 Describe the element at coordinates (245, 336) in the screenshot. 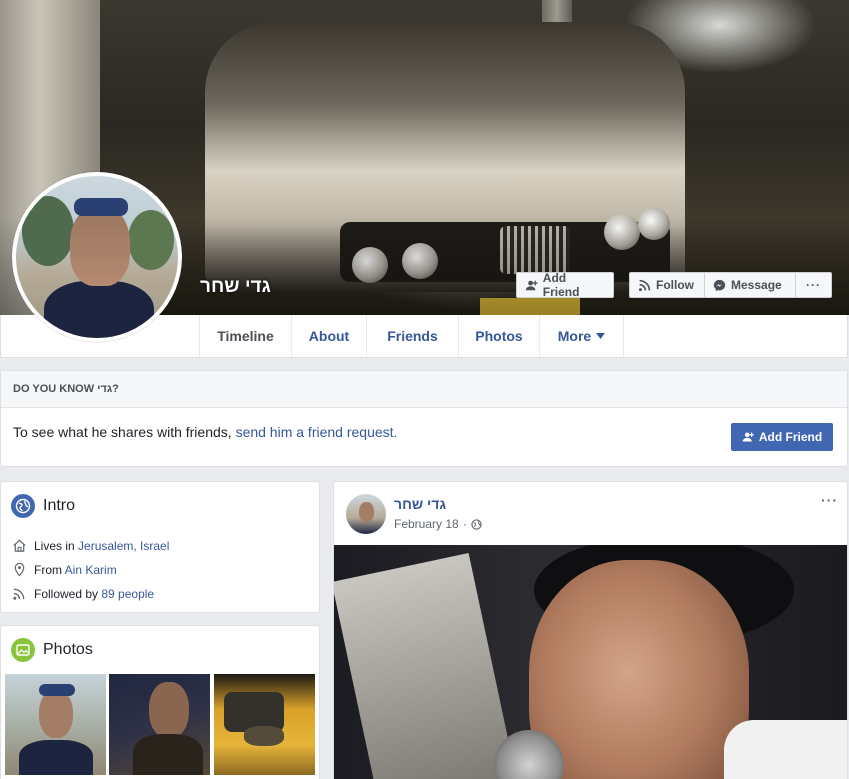

I see `tab-timeline: Timeline` at that location.